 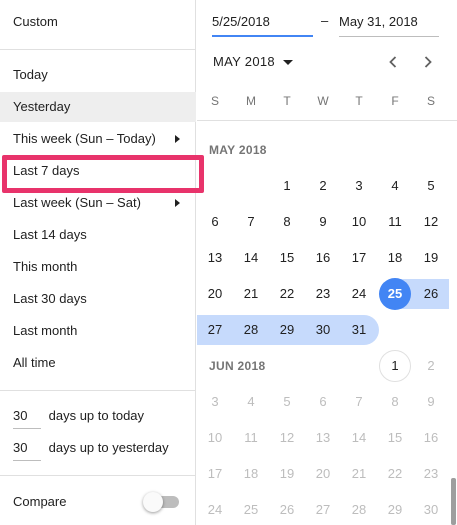 I want to click on month-selector-label: MAY 2018, so click(x=244, y=61).